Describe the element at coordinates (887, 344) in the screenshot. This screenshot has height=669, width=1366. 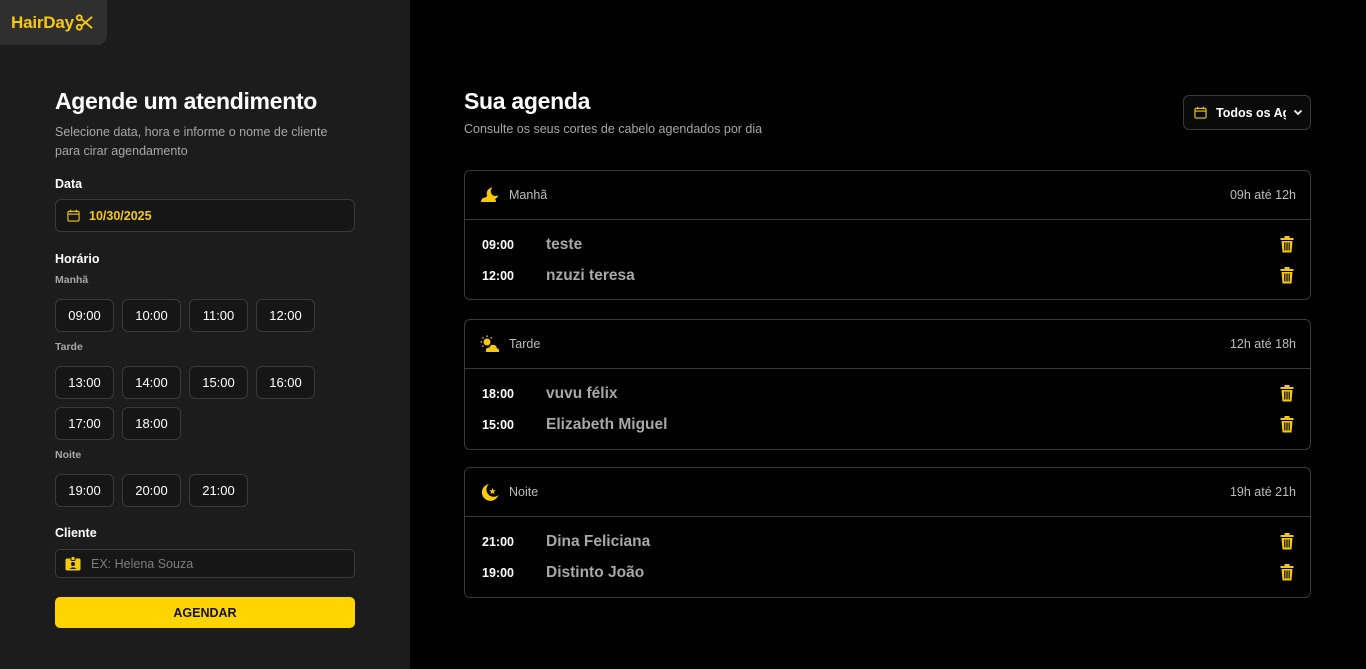
I see `period-header: Tarde 12h até 18h` at that location.